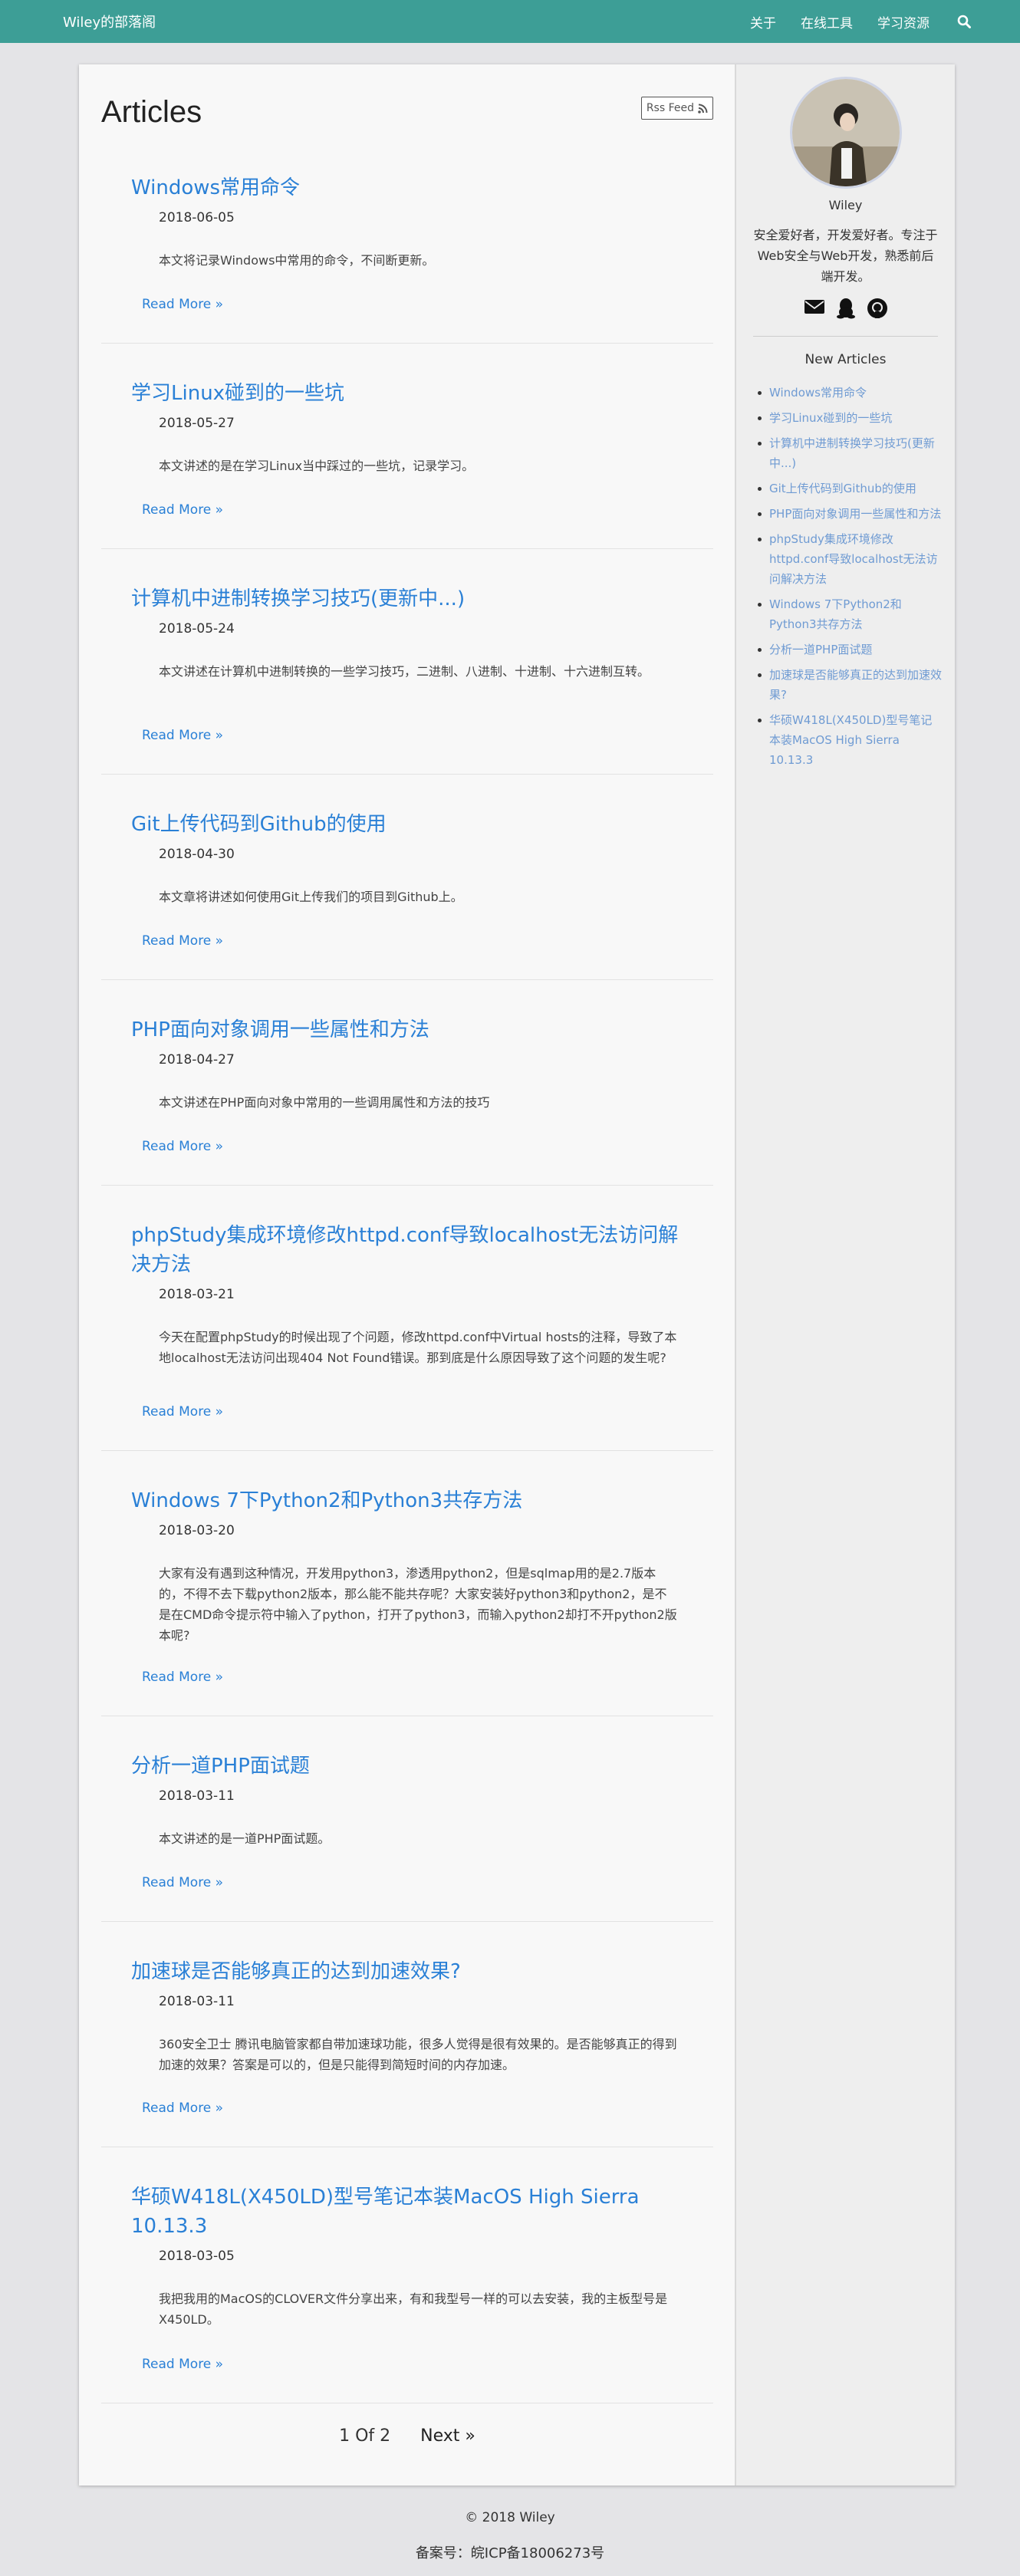 The height and width of the screenshot is (2576, 1020). I want to click on search-button, so click(964, 21).